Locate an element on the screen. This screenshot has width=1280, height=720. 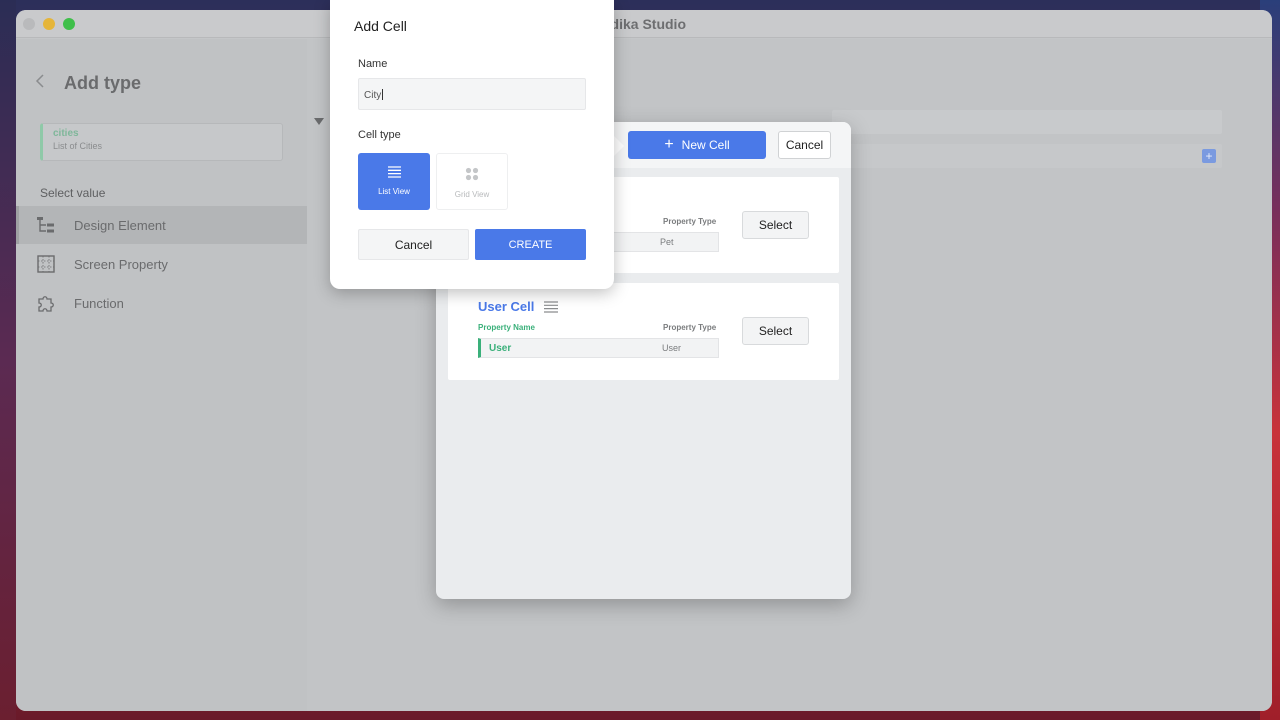
create-button: CREATE is located at coordinates (530, 244).